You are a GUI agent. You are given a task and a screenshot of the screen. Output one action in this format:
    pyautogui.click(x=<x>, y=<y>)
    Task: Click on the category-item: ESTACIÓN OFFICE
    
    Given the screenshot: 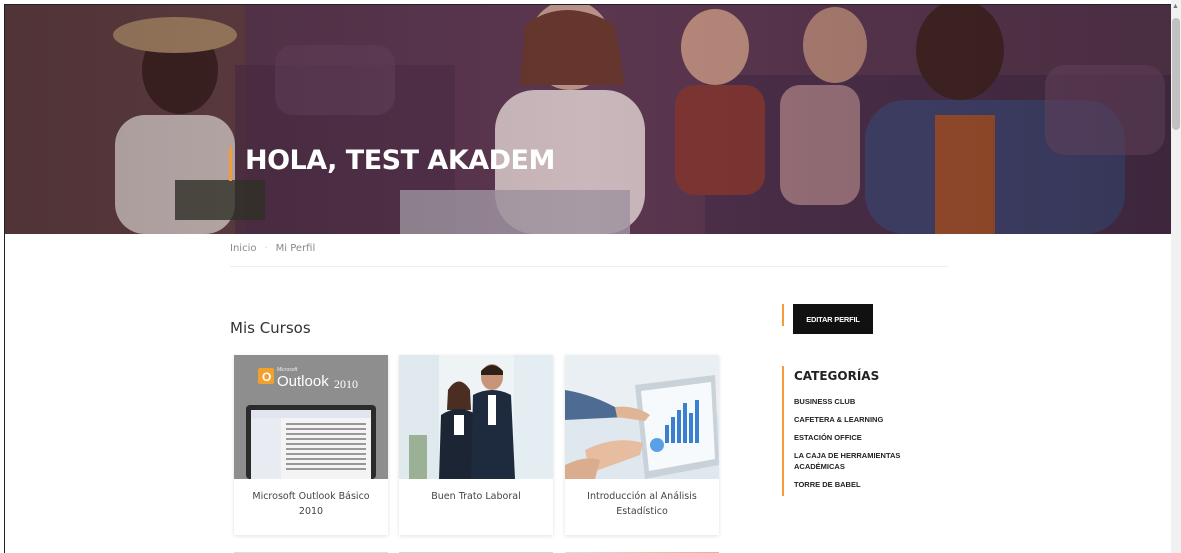 What is the action you would take?
    pyautogui.click(x=854, y=437)
    